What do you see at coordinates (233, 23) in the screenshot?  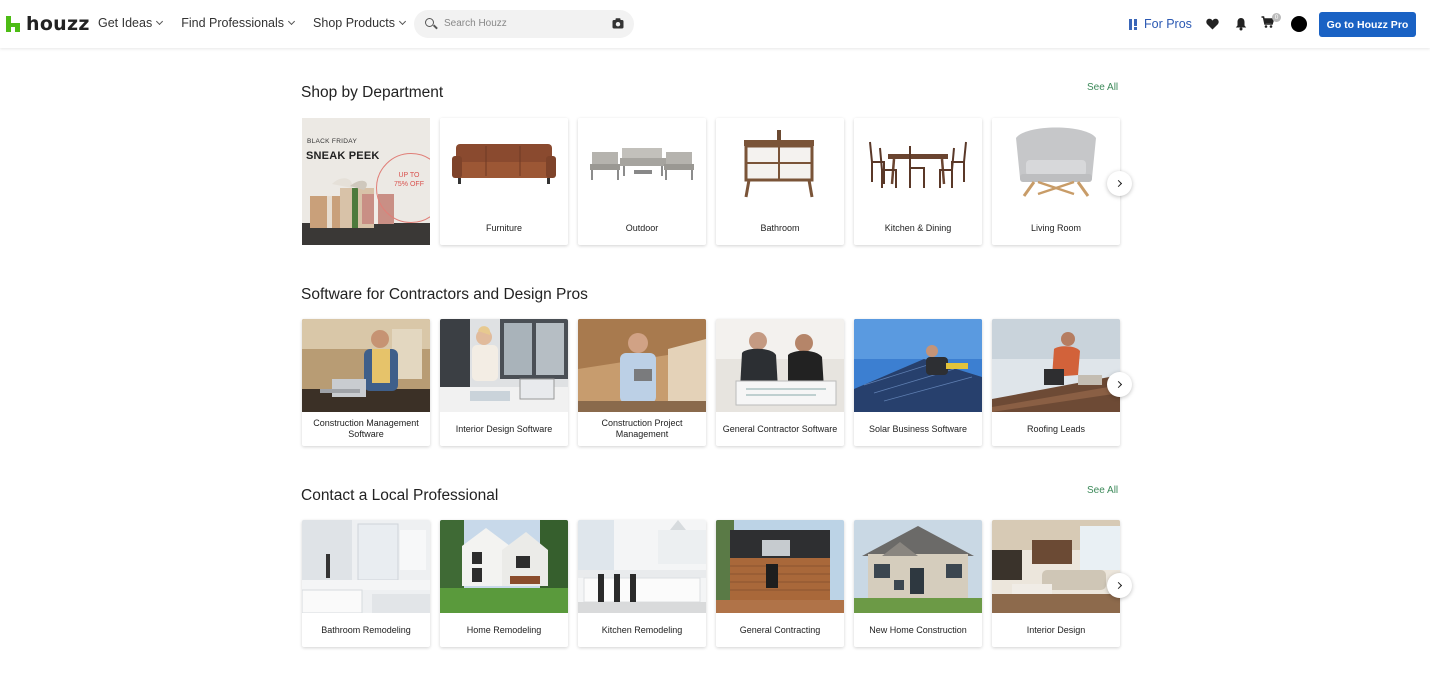 I see `nav-find-professionals-label: Find Professionals` at bounding box center [233, 23].